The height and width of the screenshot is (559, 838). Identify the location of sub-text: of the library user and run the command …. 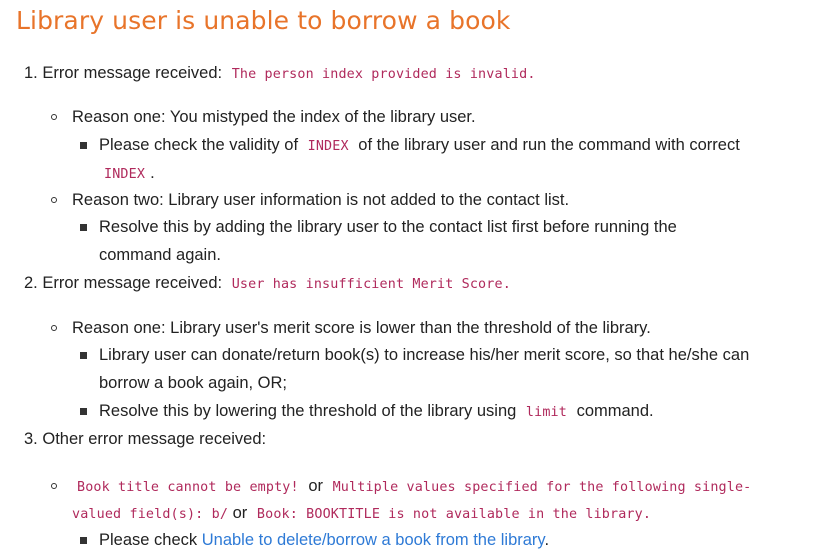
(549, 145).